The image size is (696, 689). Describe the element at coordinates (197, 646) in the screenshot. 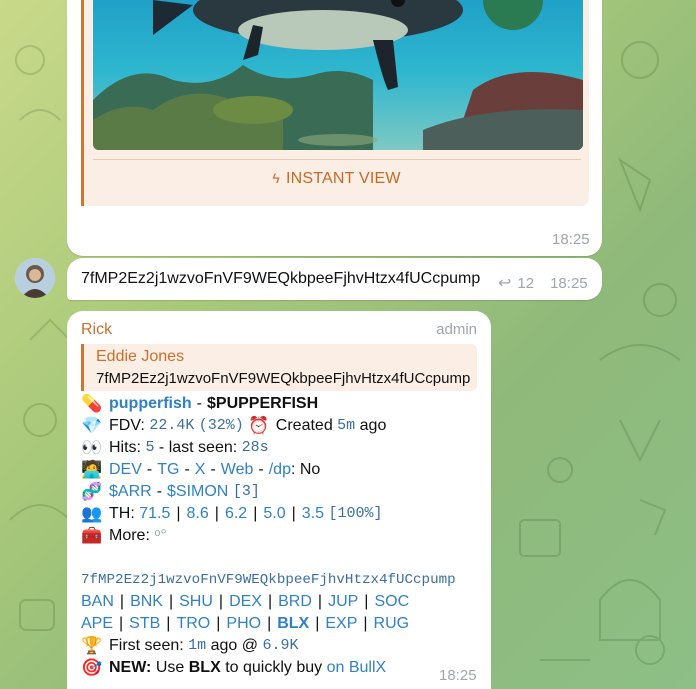

I see `first-seen-value: 1m` at that location.